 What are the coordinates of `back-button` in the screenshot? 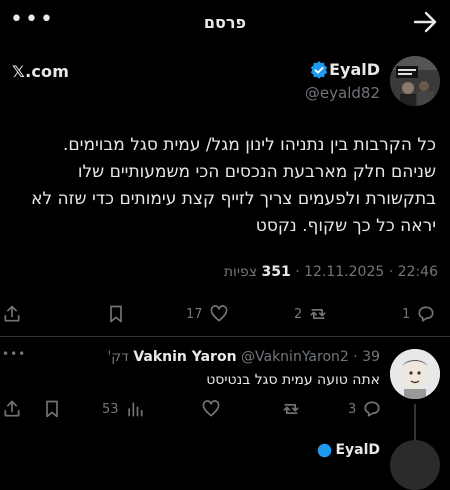 It's located at (425, 22).